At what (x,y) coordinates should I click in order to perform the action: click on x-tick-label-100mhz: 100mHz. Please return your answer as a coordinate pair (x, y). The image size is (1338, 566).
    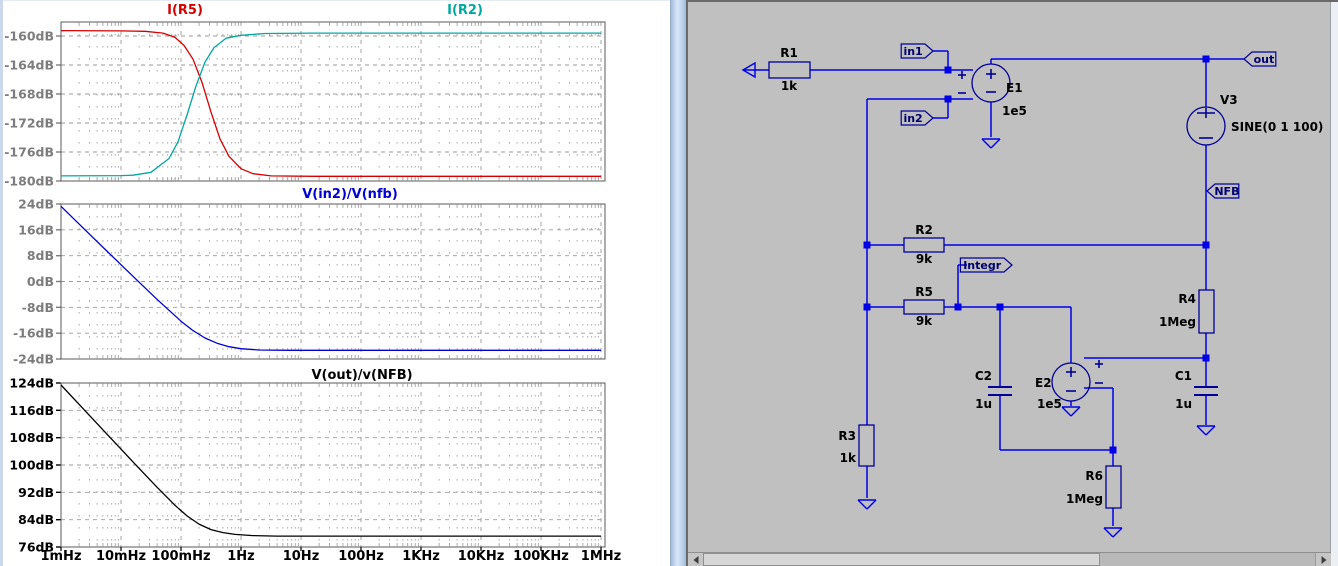
    Looking at the image, I should click on (180, 556).